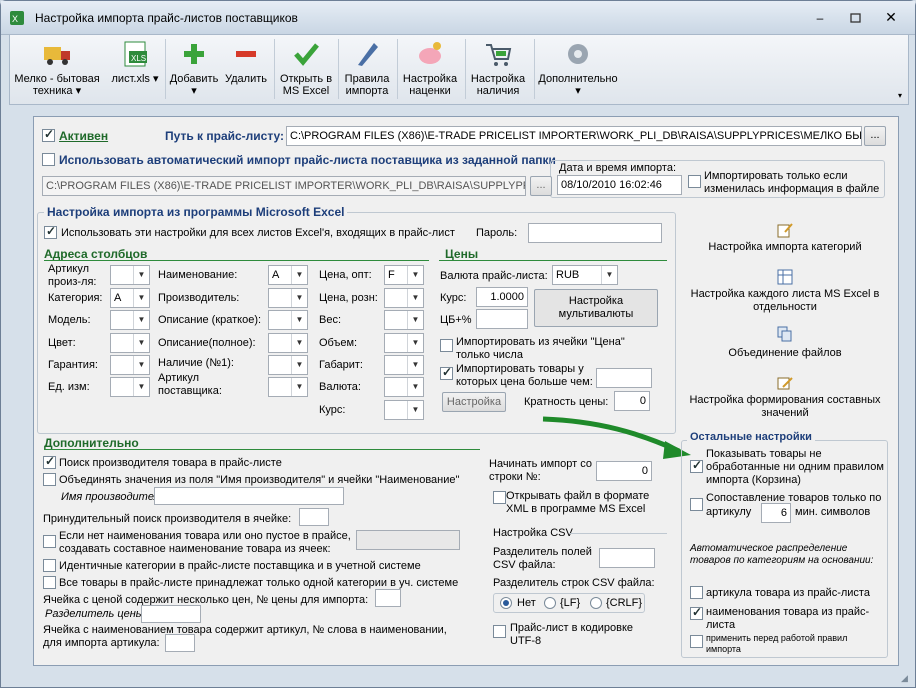 The width and height of the screenshot is (916, 688). I want to click on open-excel-button: Открыть в MS Excel, so click(306, 70).